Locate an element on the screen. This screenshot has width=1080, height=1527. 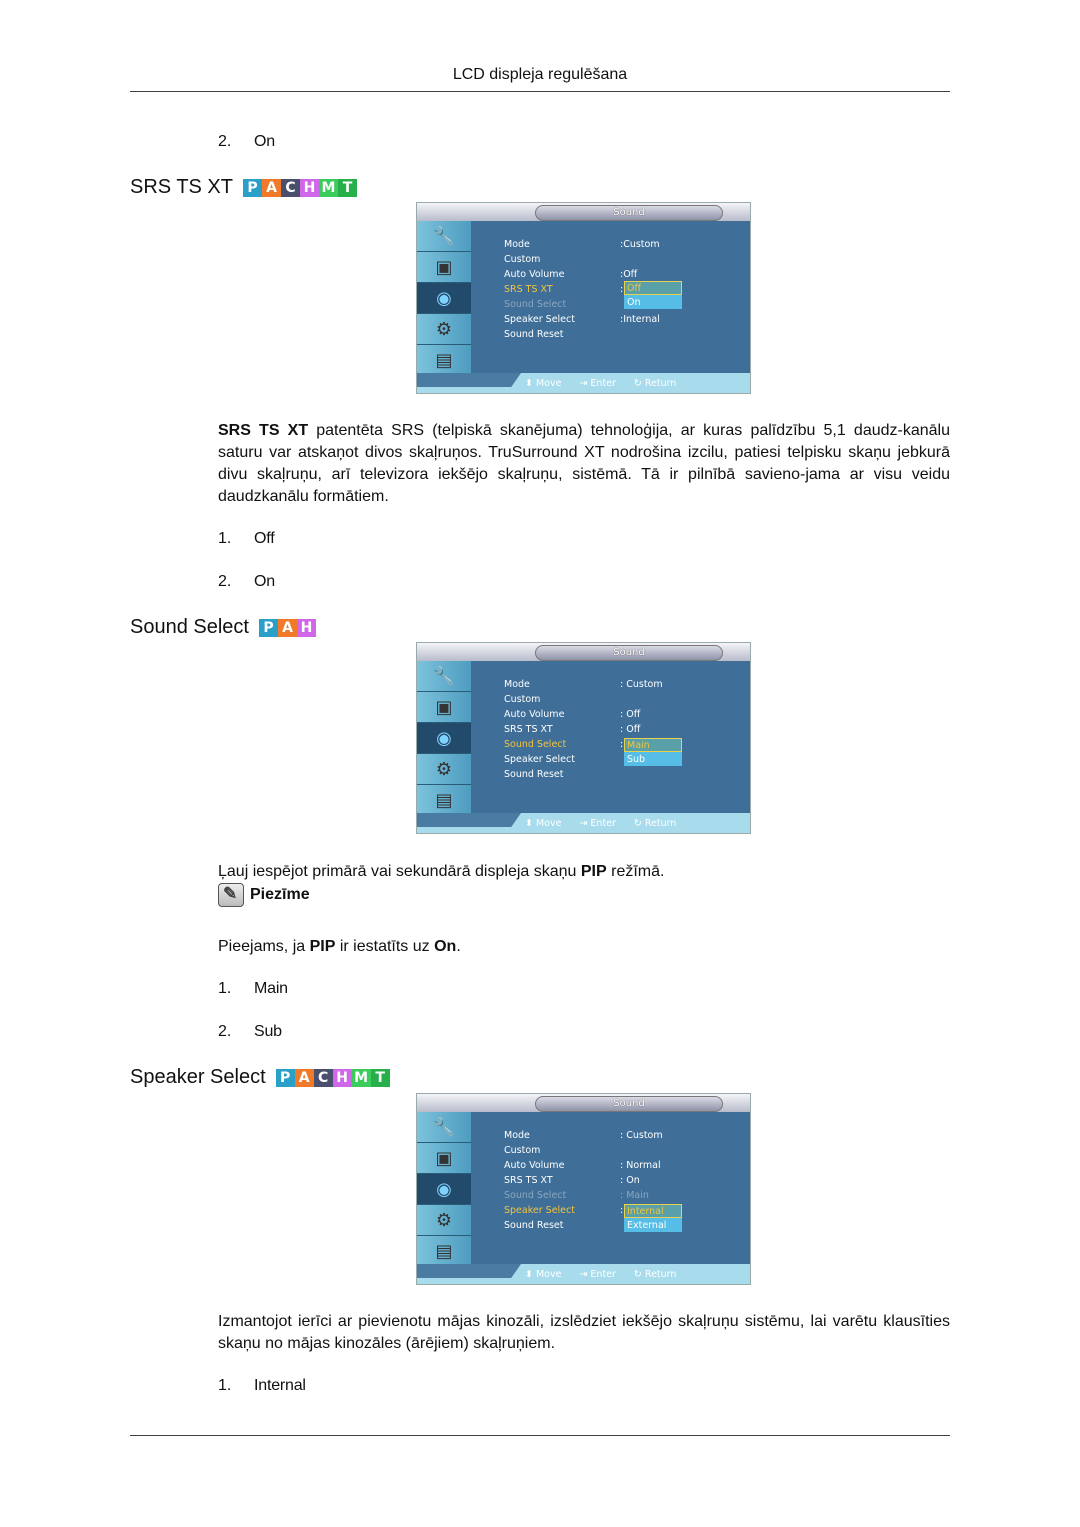
osd-menu-value: : Custom is located at coordinates (641, 684).